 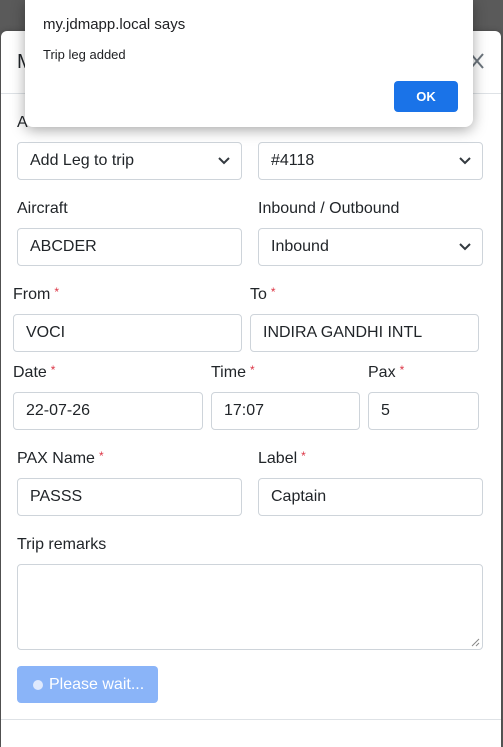 I want to click on from-label: From *, so click(x=36, y=294).